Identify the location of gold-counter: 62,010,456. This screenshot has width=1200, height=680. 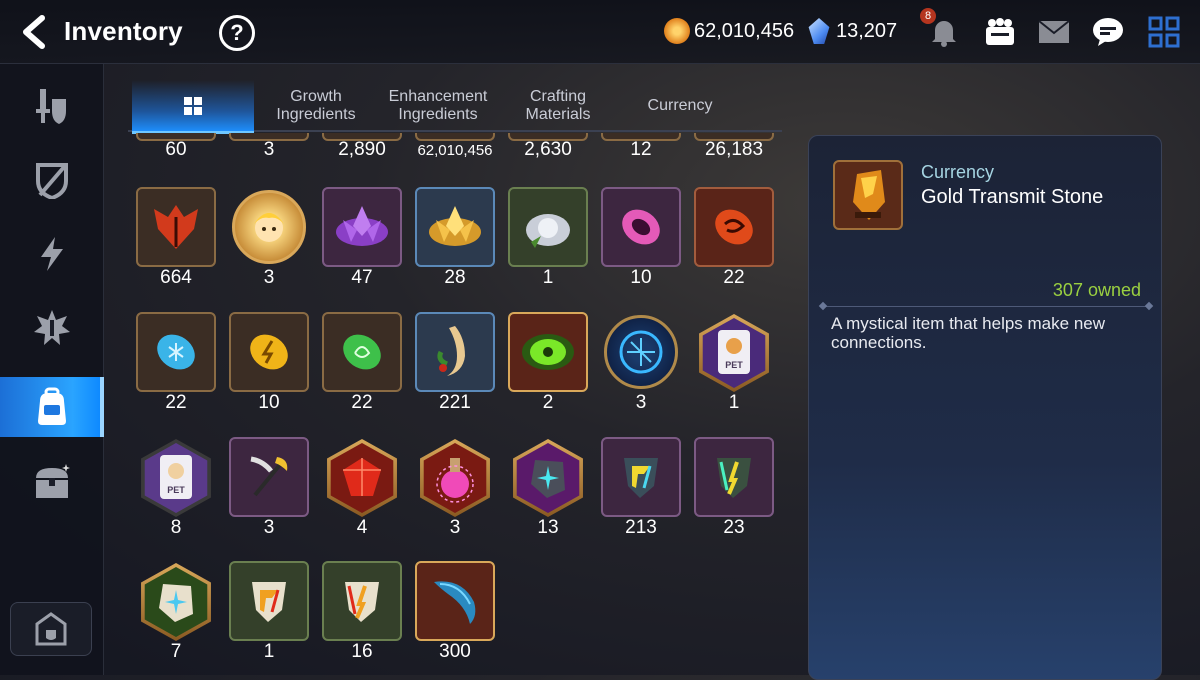
(729, 31).